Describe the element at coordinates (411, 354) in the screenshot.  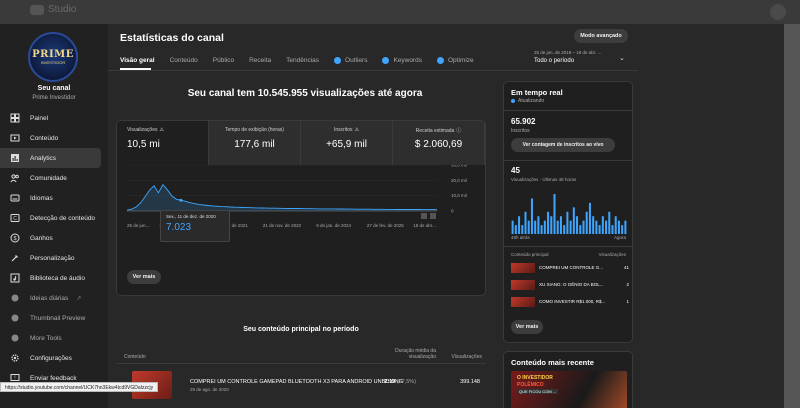
I see `col-duration: Duração média da visualização` at that location.